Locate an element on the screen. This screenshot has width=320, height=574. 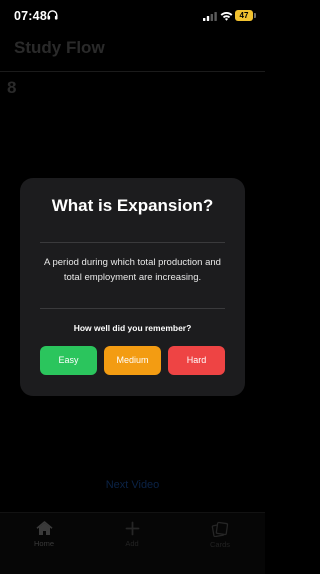
tab-home-label: Home is located at coordinates (43, 543).